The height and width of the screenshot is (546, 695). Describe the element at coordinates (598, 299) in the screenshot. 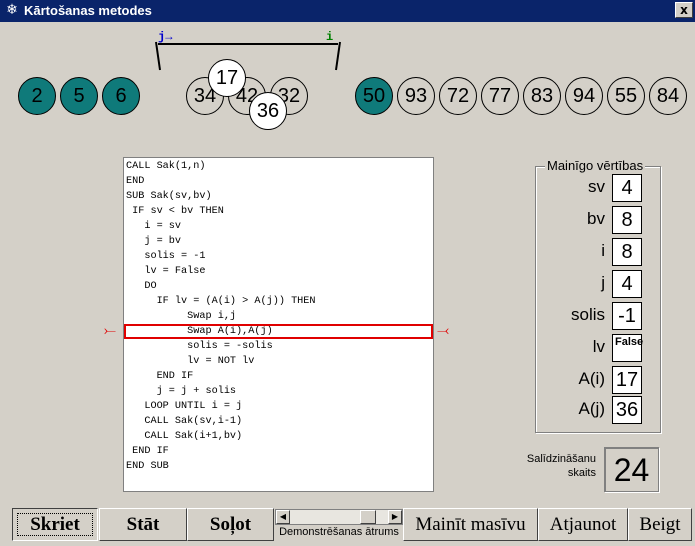

I see `variables-group` at that location.